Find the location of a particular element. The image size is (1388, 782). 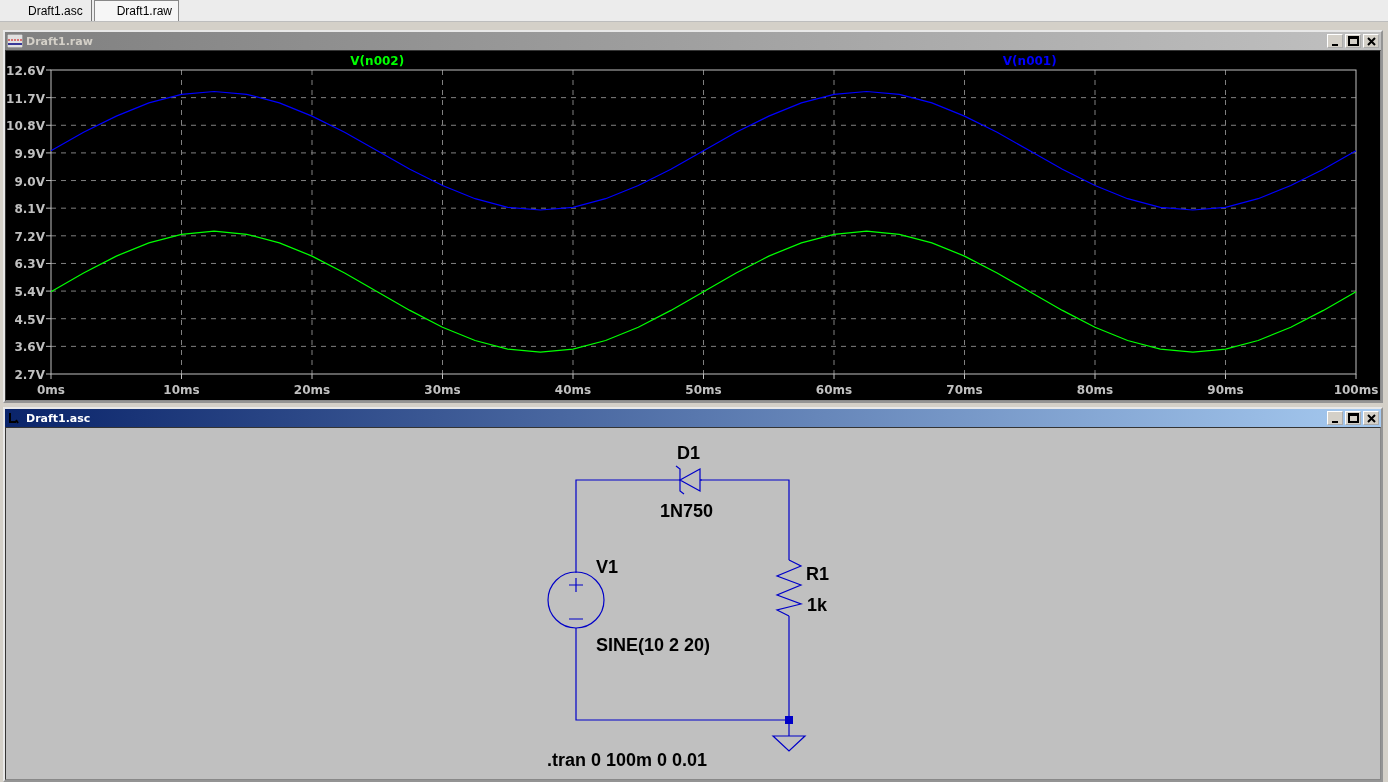

component-value: SINE(10 2 20) is located at coordinates (653, 645).